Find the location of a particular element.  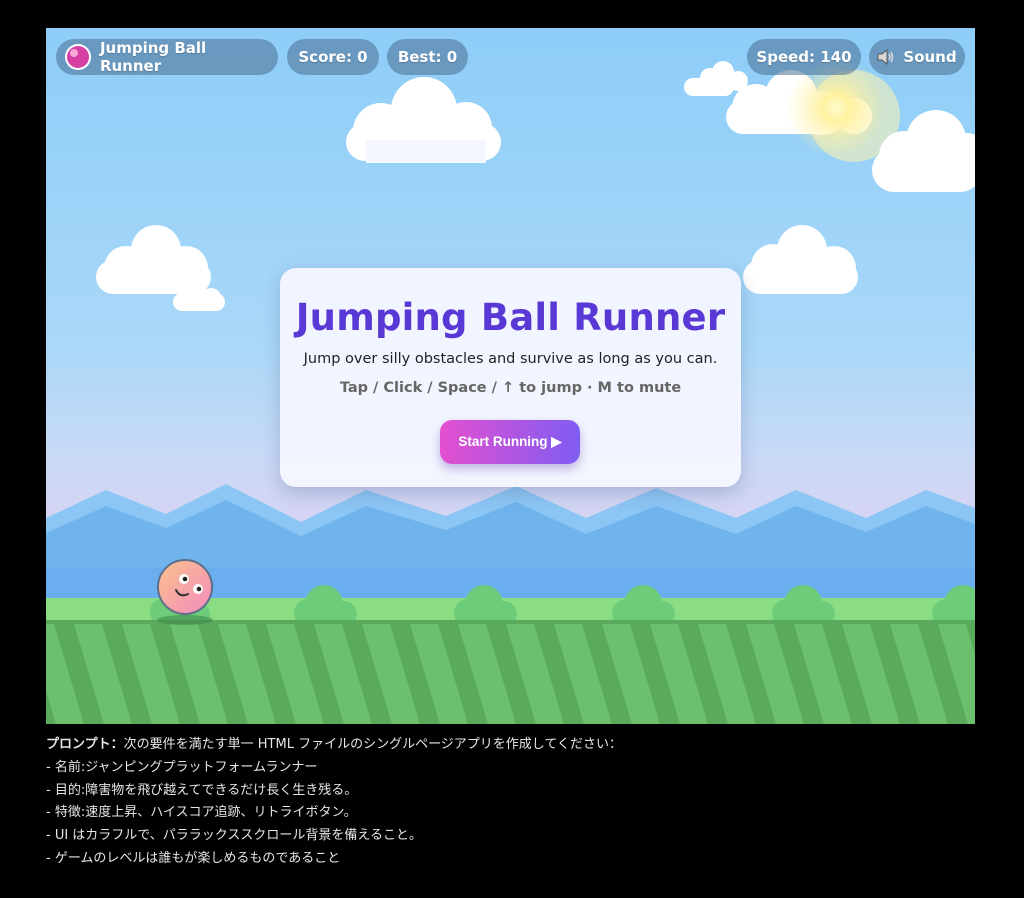

score-display: Score: 0 is located at coordinates (333, 57).